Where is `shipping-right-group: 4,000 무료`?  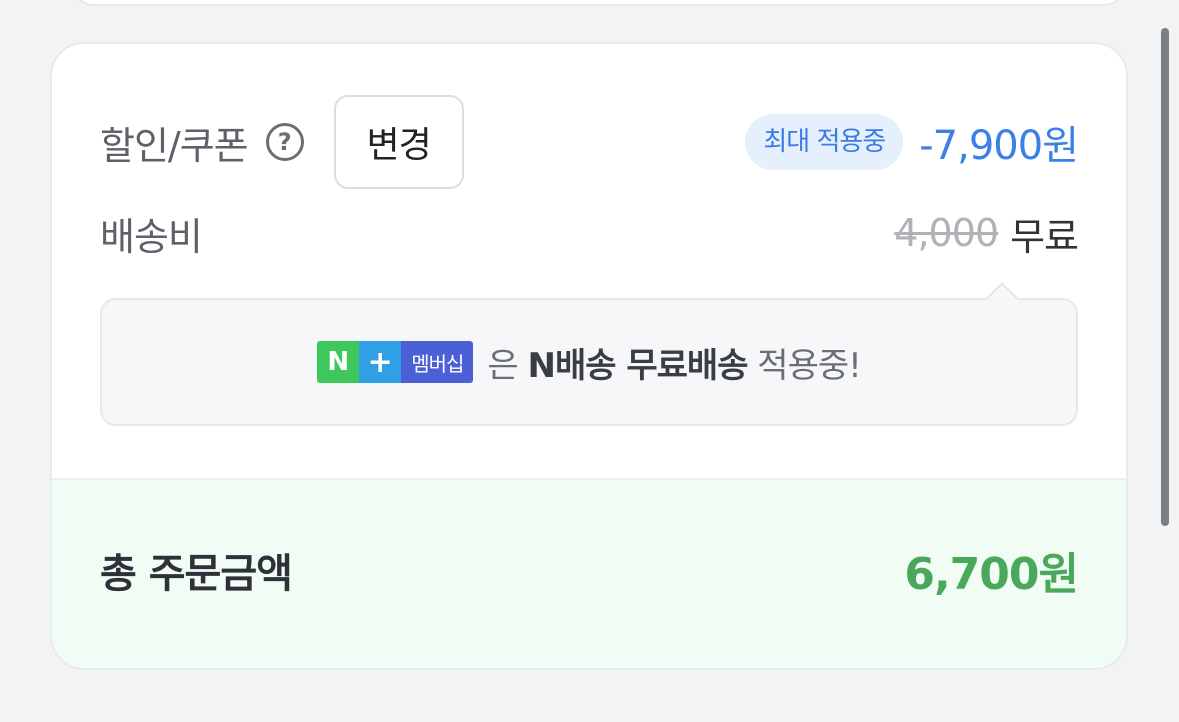
shipping-right-group: 4,000 무료 is located at coordinates (986, 233).